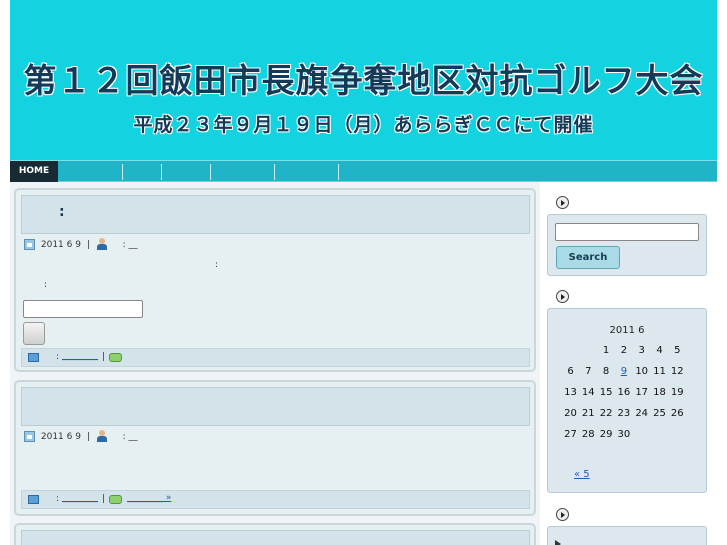 Image resolution: width=727 pixels, height=545 pixels. I want to click on archives-widget, so click(627, 535).